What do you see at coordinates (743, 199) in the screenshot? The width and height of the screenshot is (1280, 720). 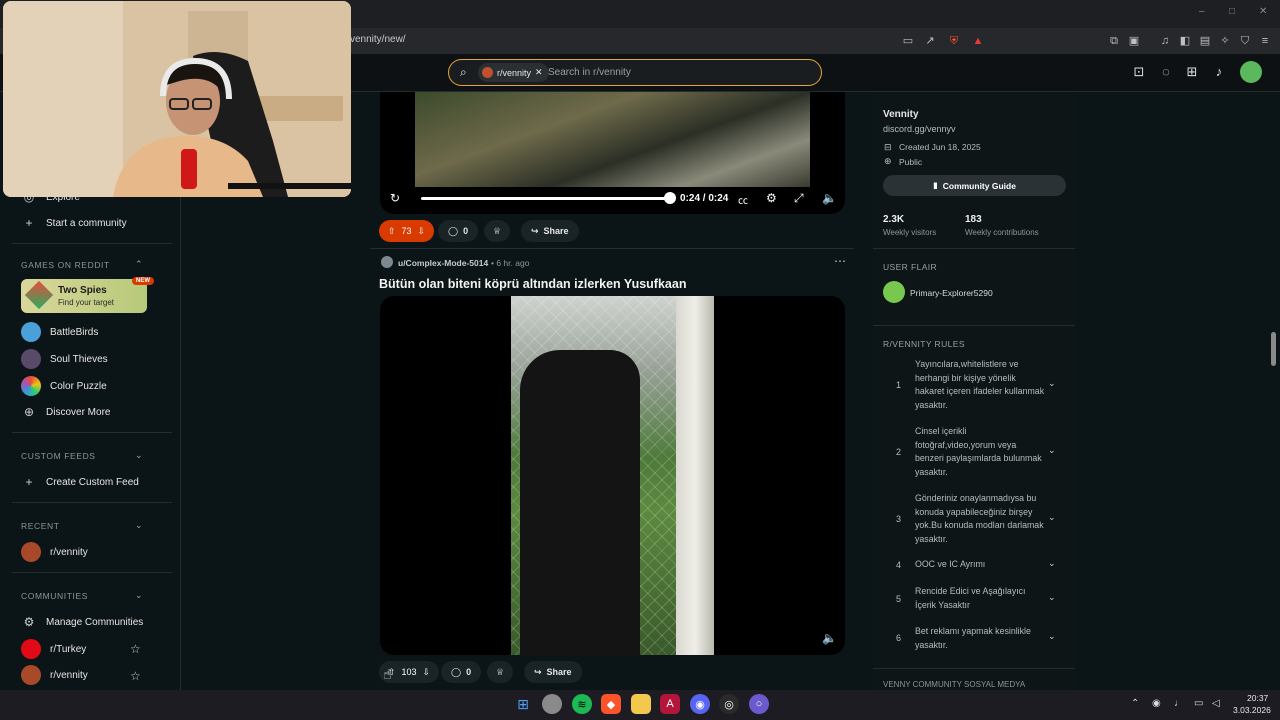 I see `captions-icon: ㏄` at bounding box center [743, 199].